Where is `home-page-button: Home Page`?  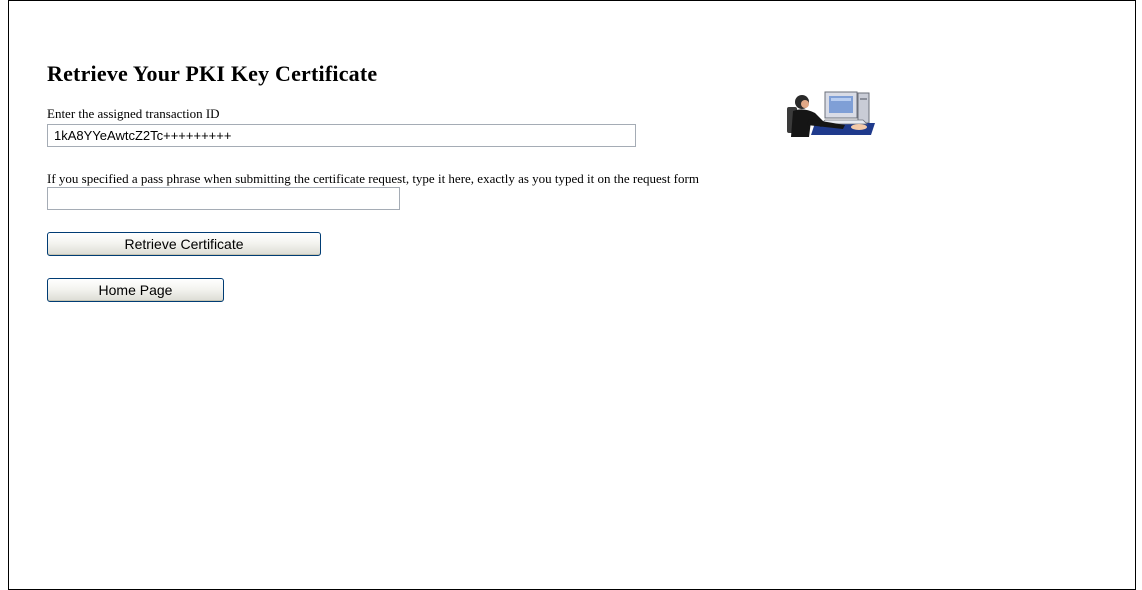
home-page-button: Home Page is located at coordinates (135, 290).